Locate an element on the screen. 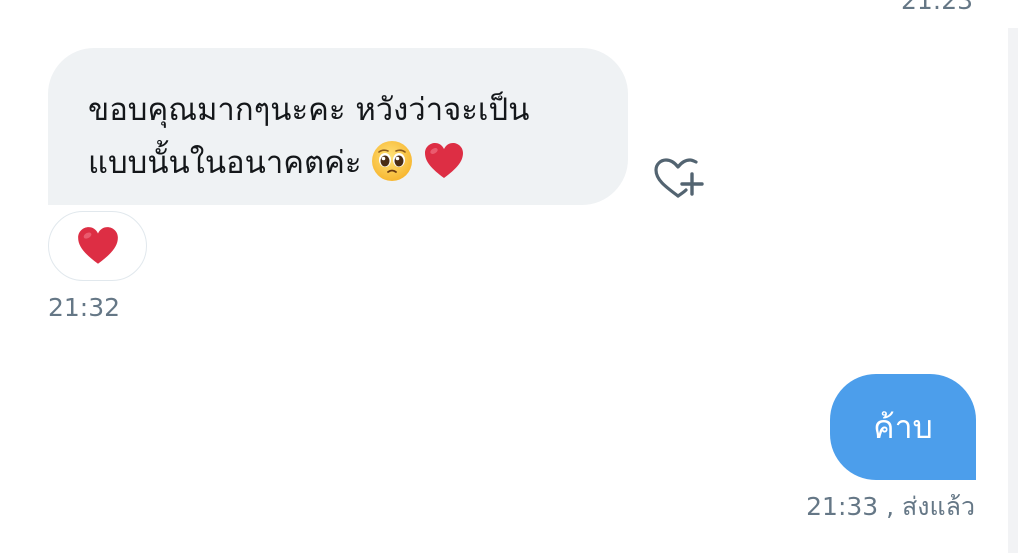  pleading-face-icon is located at coordinates (391, 160).